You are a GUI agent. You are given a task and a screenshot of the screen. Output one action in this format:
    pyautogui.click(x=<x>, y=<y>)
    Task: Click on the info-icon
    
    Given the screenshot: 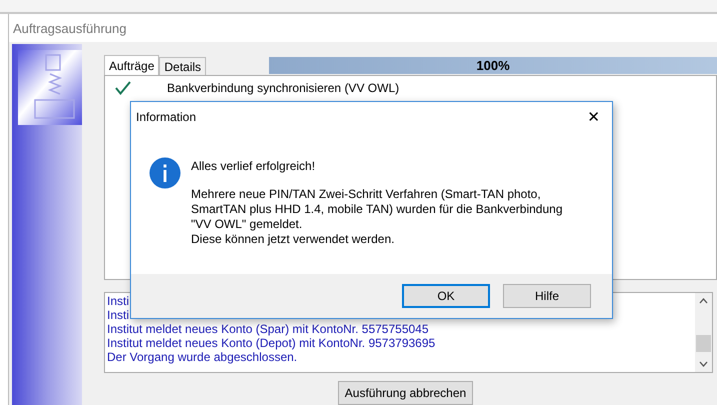 What is the action you would take?
    pyautogui.click(x=165, y=173)
    